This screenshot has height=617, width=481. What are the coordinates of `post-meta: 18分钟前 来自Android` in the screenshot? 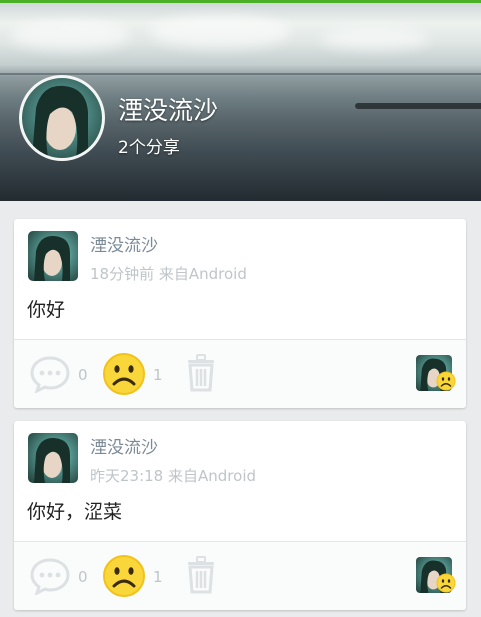 It's located at (168, 273).